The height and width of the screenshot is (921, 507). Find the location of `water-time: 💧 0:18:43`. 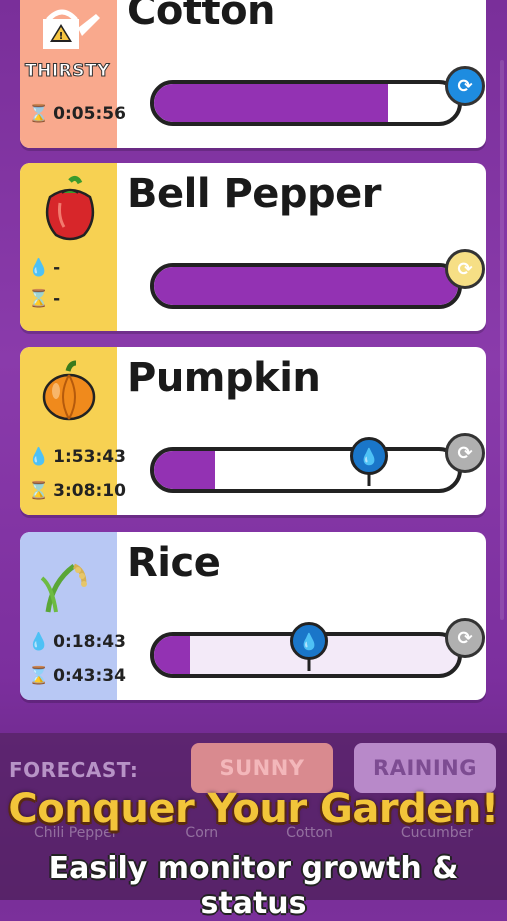

water-time: 💧 0:18:43 is located at coordinates (77, 642).